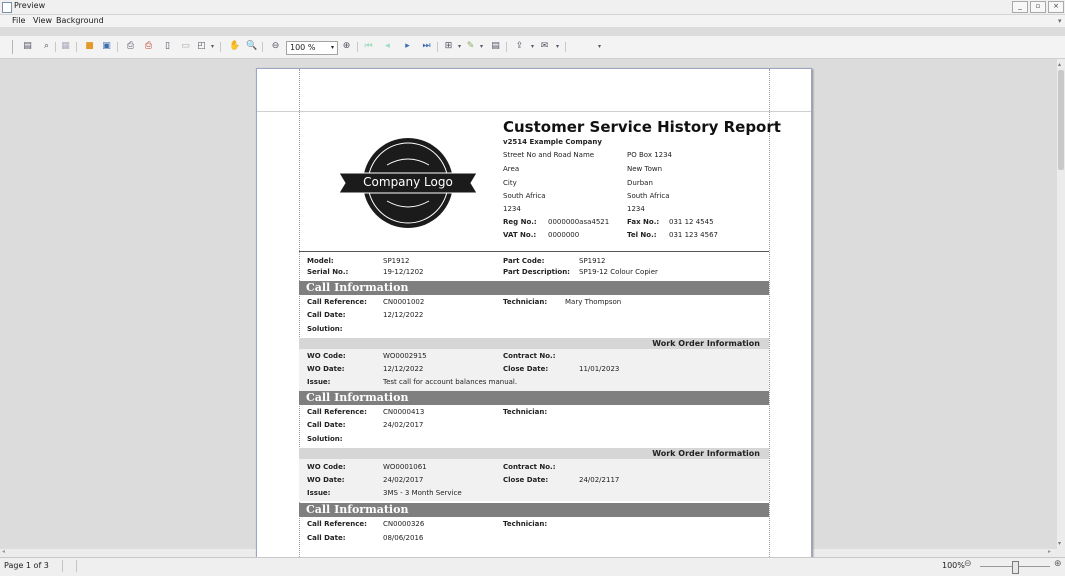 The height and width of the screenshot is (576, 1065). Describe the element at coordinates (80, 21) in the screenshot. I see `menu-background: Background` at that location.